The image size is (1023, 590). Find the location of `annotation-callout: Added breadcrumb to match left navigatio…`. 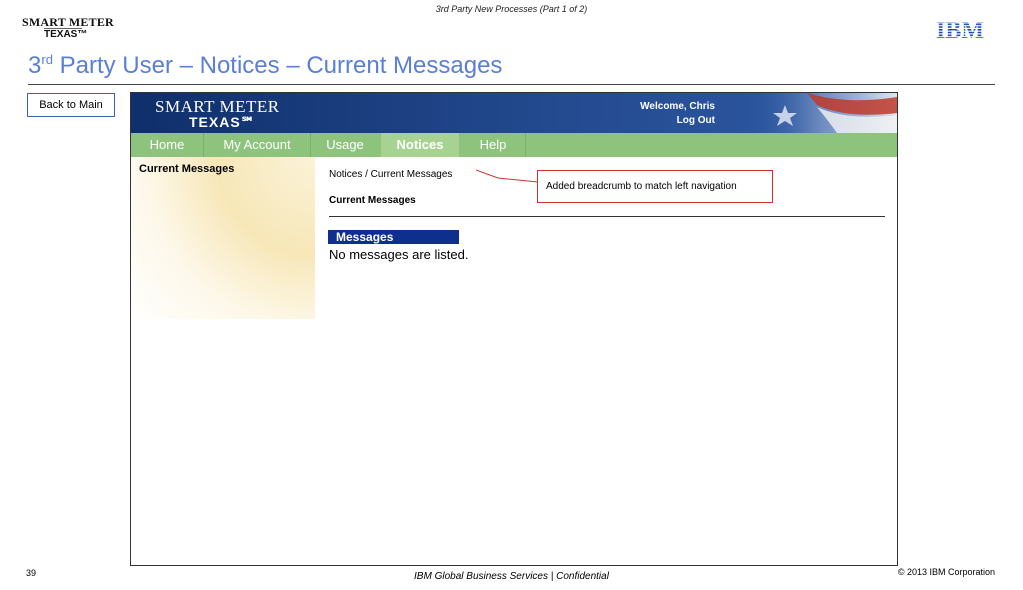

annotation-callout: Added breadcrumb to match left navigatio… is located at coordinates (655, 186).